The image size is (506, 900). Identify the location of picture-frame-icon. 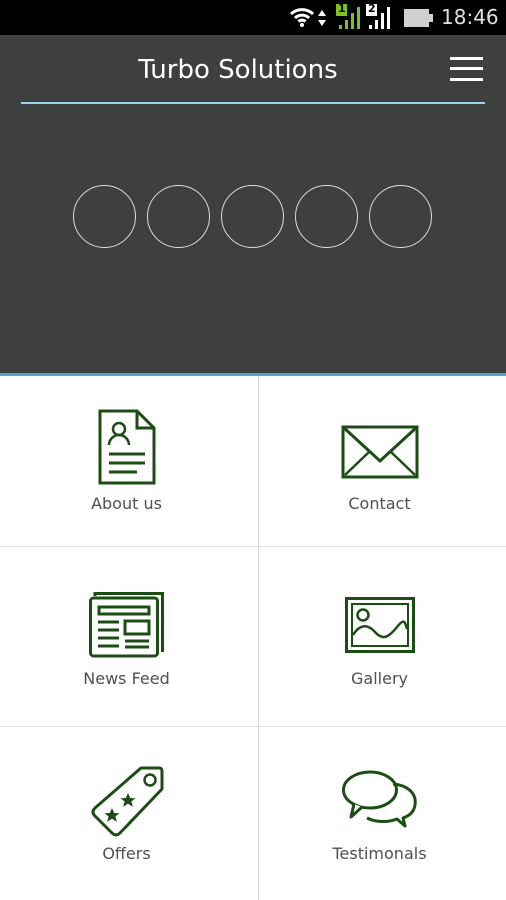
(379, 625).